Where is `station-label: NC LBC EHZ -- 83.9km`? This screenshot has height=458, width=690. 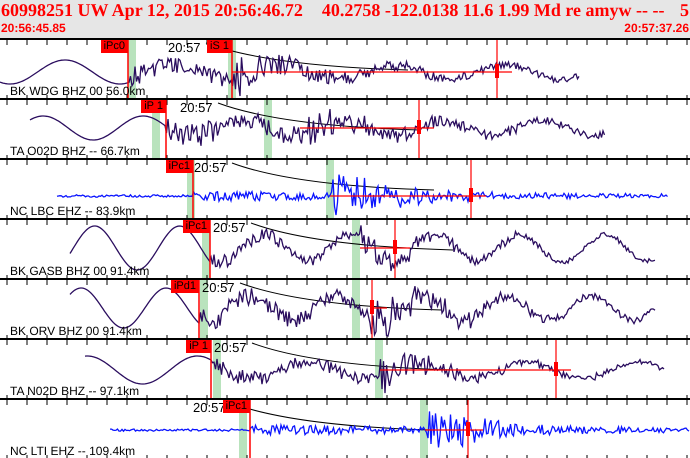 station-label: NC LBC EHZ -- 83.9km is located at coordinates (73, 211).